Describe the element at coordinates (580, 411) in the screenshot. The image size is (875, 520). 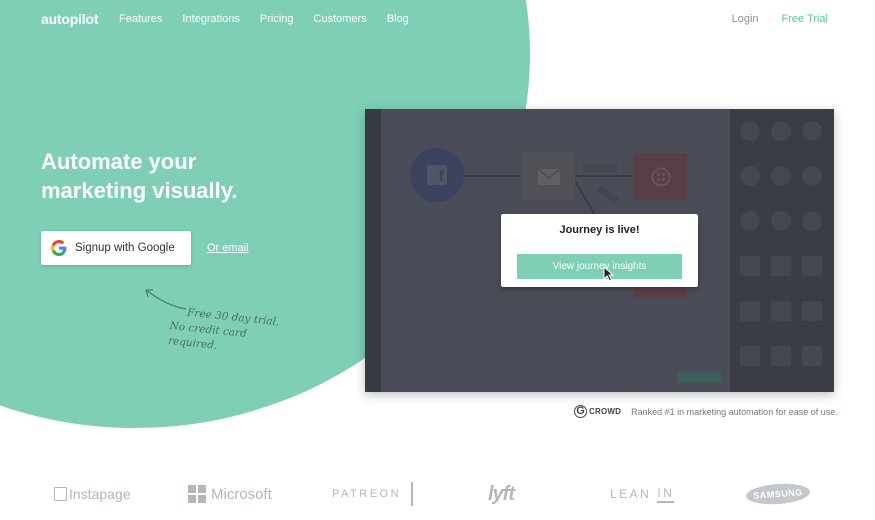
I see `g2-logo-mark: G` at that location.